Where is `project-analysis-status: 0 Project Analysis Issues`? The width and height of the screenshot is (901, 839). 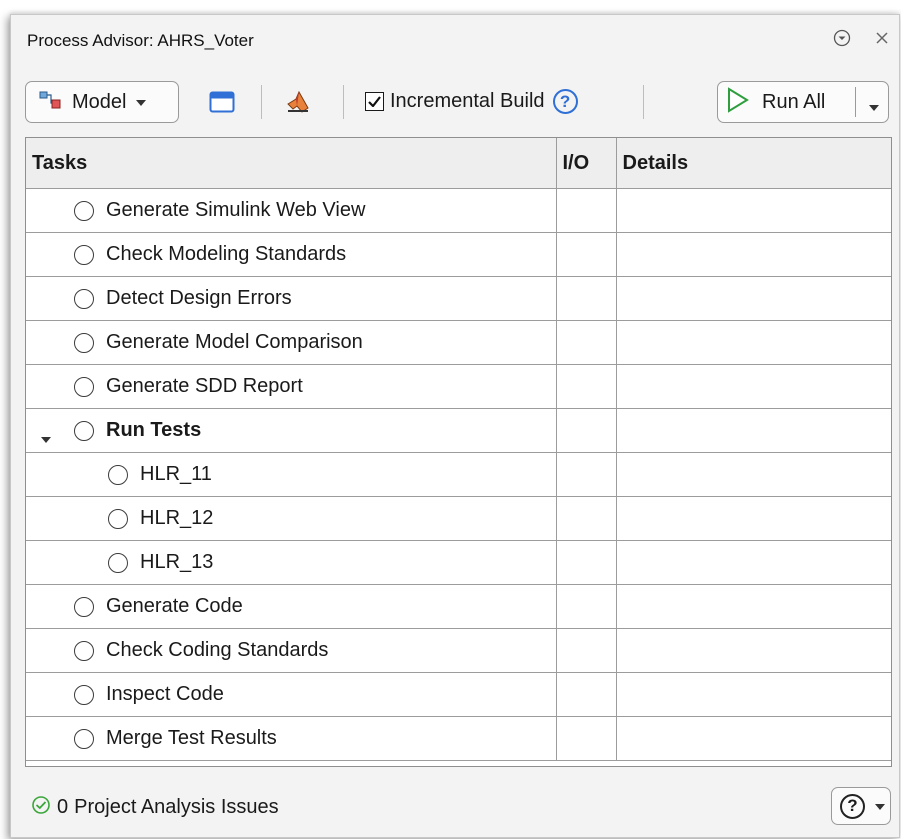
project-analysis-status: 0 Project Analysis Issues is located at coordinates (155, 807).